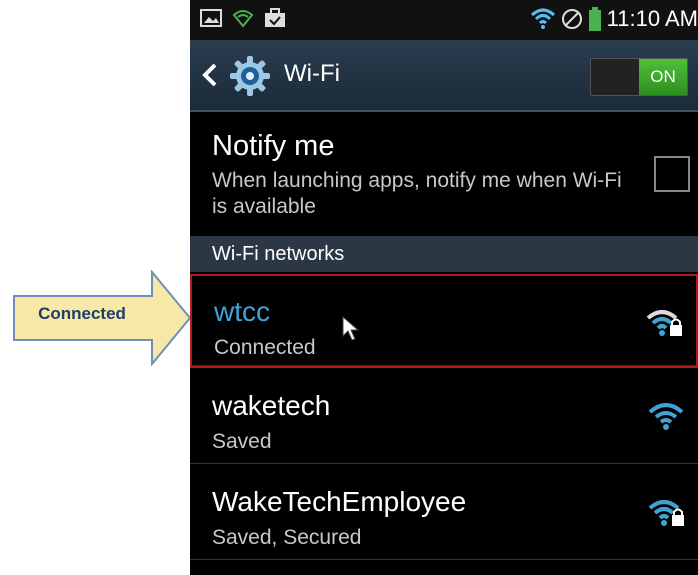  Describe the element at coordinates (444, 254) in the screenshot. I see `networks-section-header: Wi-Fi networks` at that location.